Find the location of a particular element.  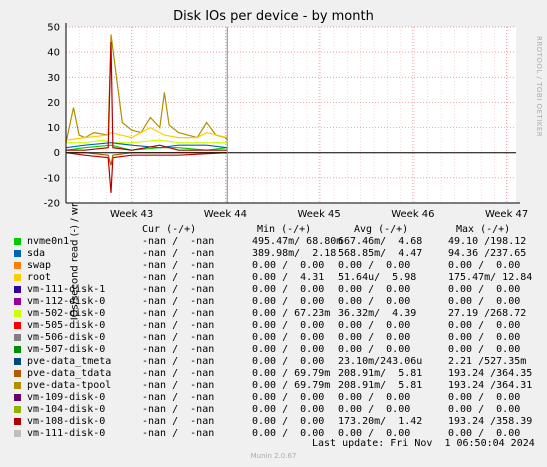

y-tick-label: -20 is located at coordinates (52, 204).